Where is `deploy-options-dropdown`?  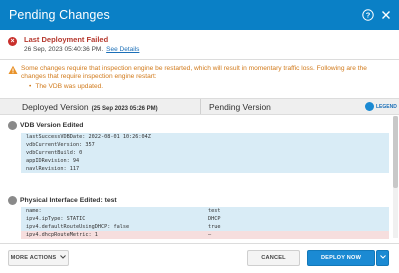 deploy-options-dropdown is located at coordinates (382, 258).